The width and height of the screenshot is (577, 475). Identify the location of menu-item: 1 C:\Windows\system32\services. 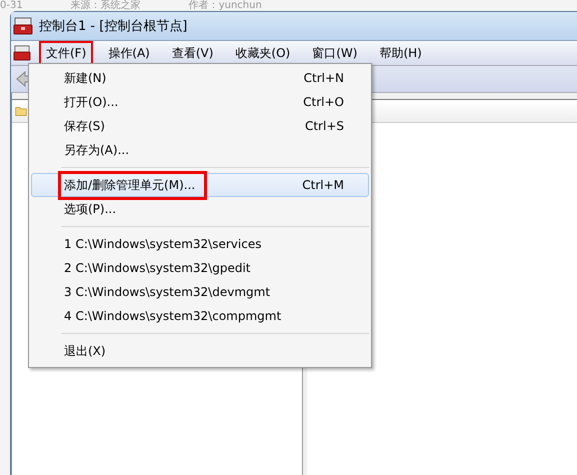
(200, 244).